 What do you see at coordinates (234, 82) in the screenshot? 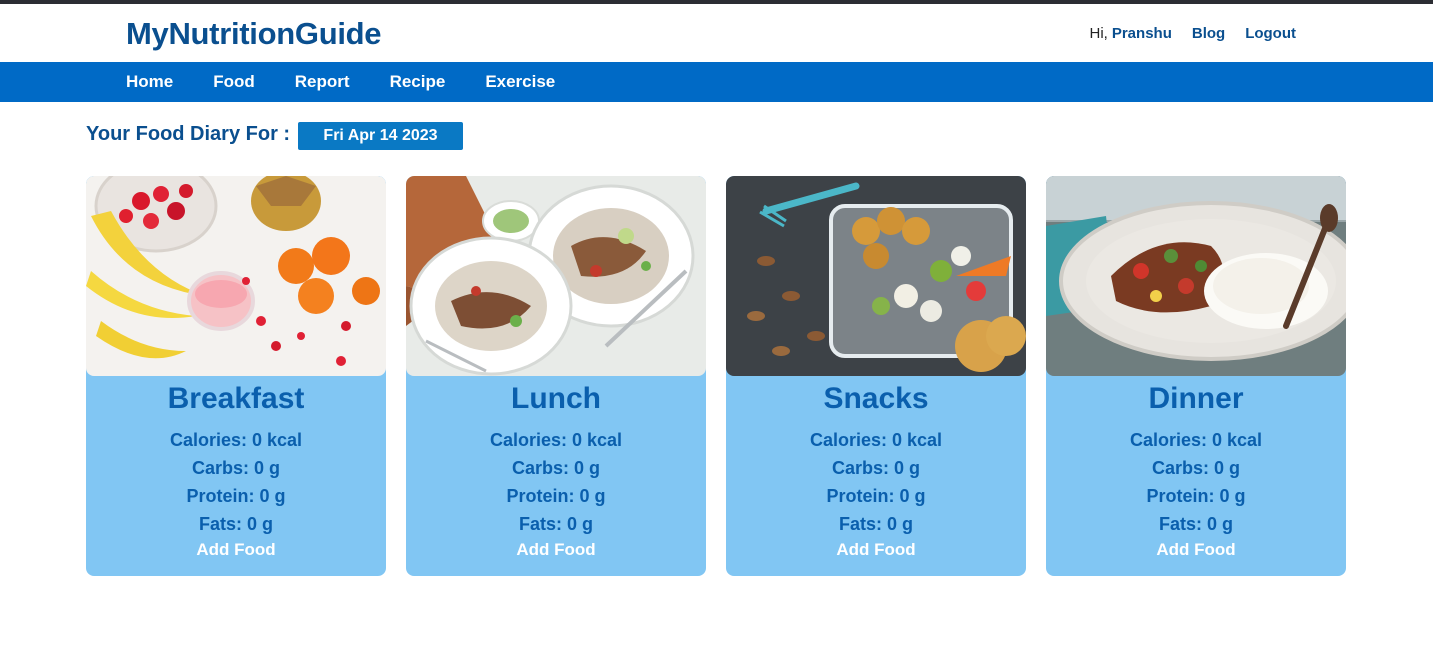
I see `nav-food: Food` at bounding box center [234, 82].